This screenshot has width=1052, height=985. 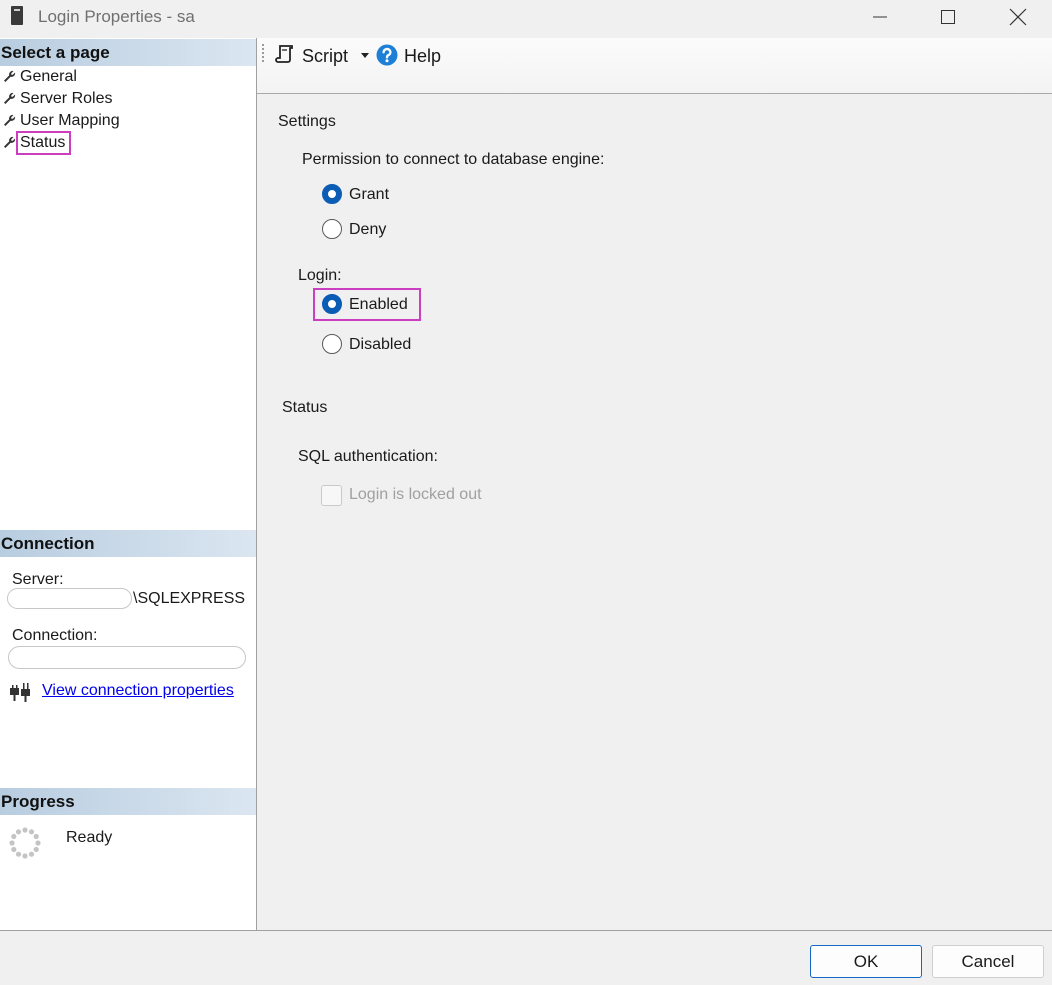 What do you see at coordinates (332, 229) in the screenshot?
I see `deny-radio` at bounding box center [332, 229].